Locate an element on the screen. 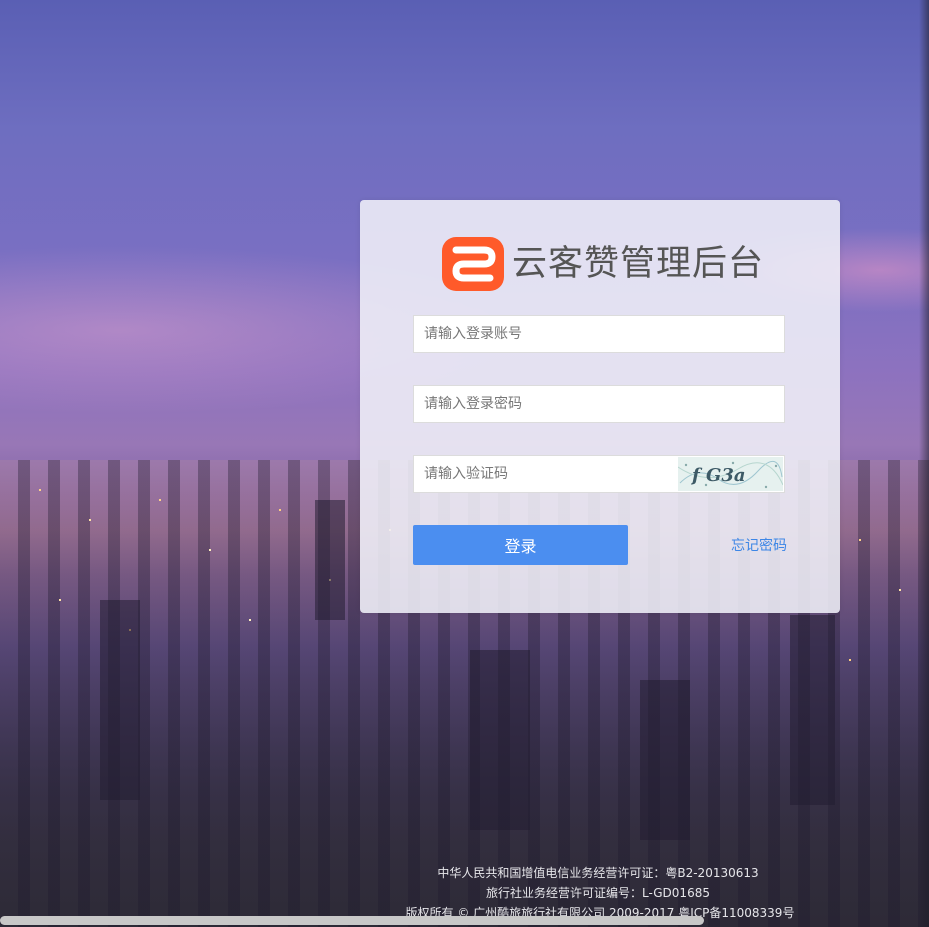  captcha-input is located at coordinates (544, 474).